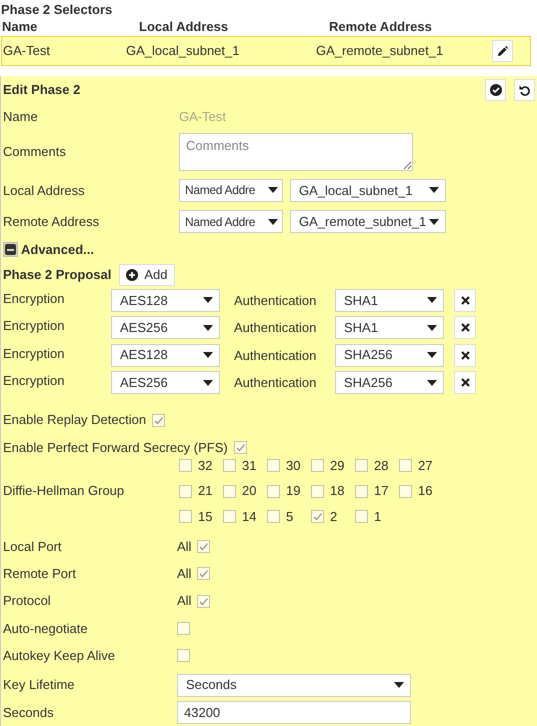 The height and width of the screenshot is (726, 537). I want to click on field-label: Comments, so click(35, 152).